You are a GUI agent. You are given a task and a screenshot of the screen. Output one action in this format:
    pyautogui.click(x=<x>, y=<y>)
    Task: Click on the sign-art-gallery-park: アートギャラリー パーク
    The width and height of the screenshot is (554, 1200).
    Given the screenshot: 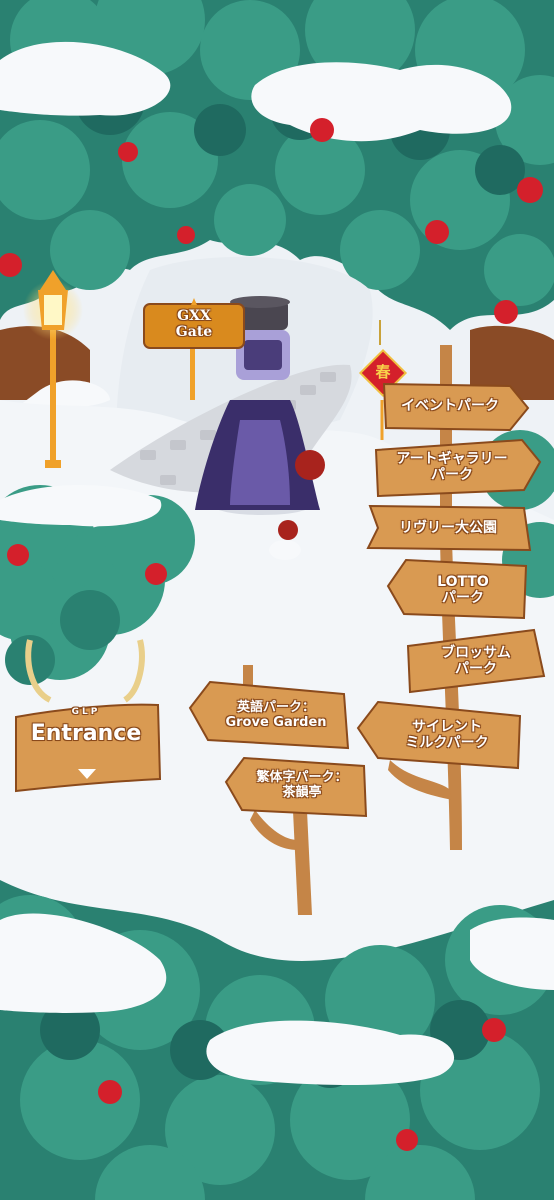 What is the action you would take?
    pyautogui.click(x=457, y=467)
    